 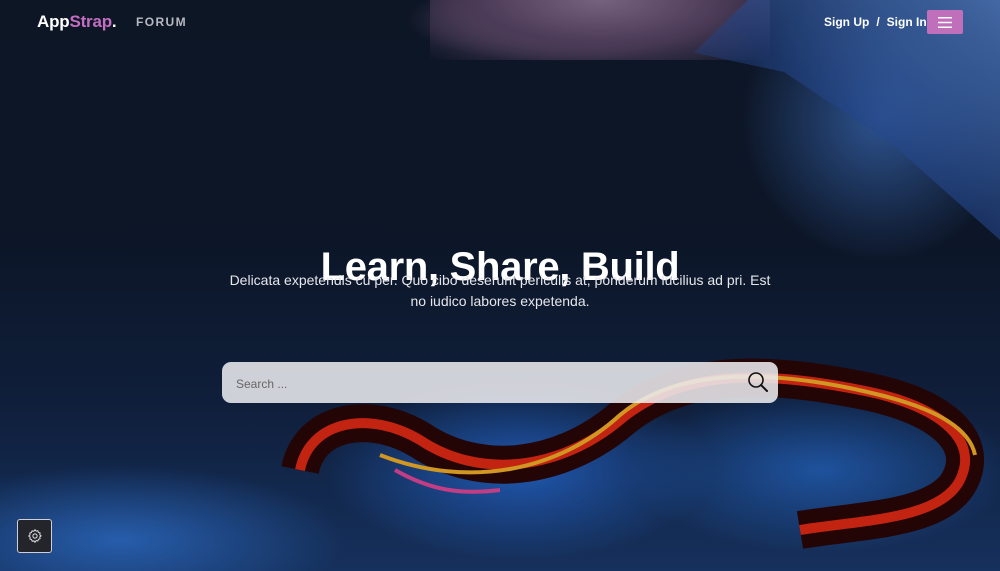 I want to click on nav-link-forum: FORUM, so click(x=161, y=22).